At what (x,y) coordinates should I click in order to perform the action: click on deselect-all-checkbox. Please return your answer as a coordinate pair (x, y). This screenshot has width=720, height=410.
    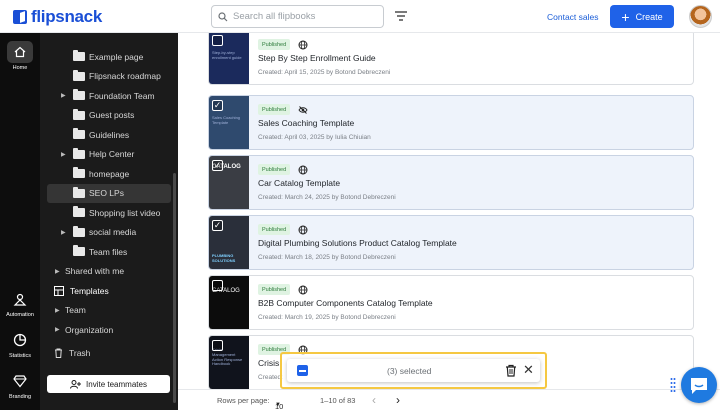
    Looking at the image, I should click on (302, 370).